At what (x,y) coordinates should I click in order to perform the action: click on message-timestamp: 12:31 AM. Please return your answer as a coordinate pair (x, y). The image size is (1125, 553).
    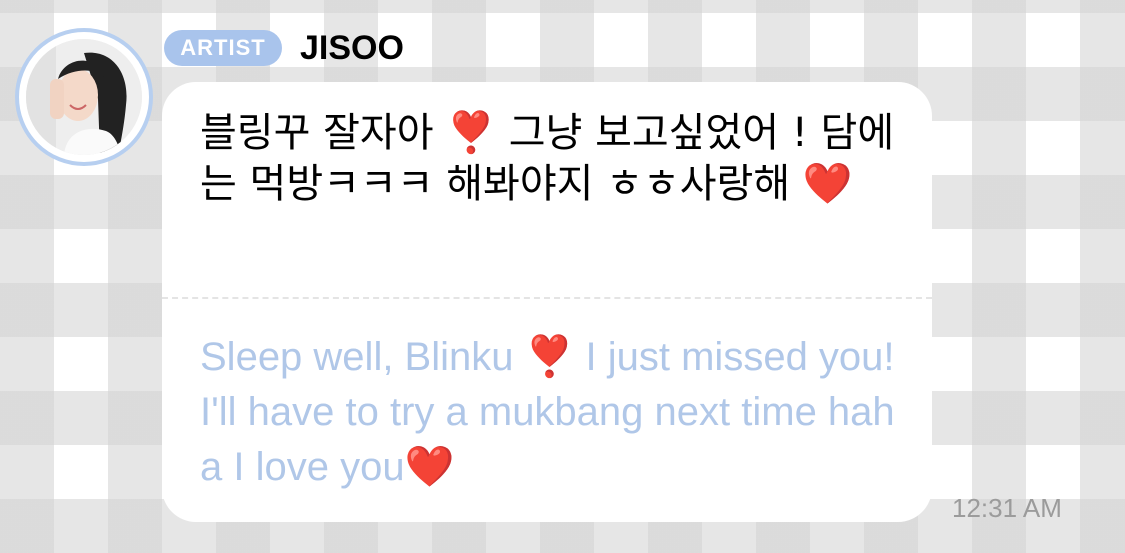
    Looking at the image, I should click on (1007, 508).